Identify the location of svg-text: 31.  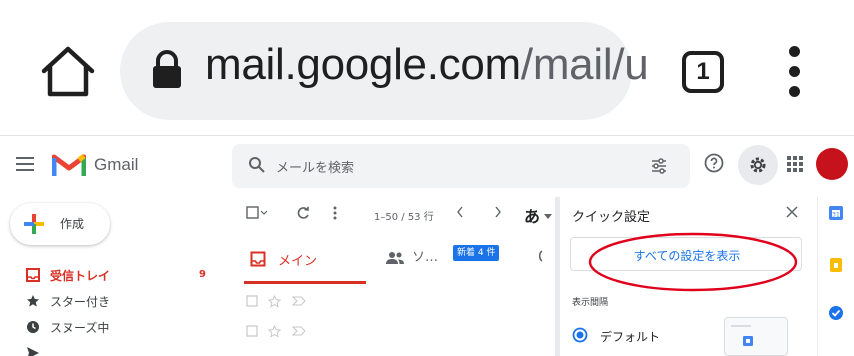
(836, 215).